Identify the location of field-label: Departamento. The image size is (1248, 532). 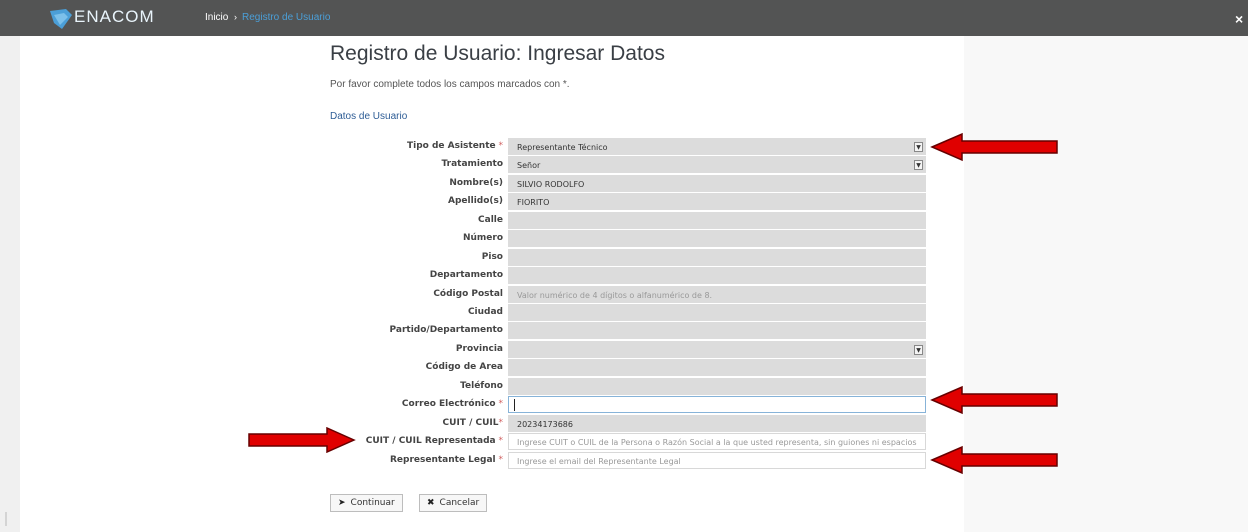
(466, 275).